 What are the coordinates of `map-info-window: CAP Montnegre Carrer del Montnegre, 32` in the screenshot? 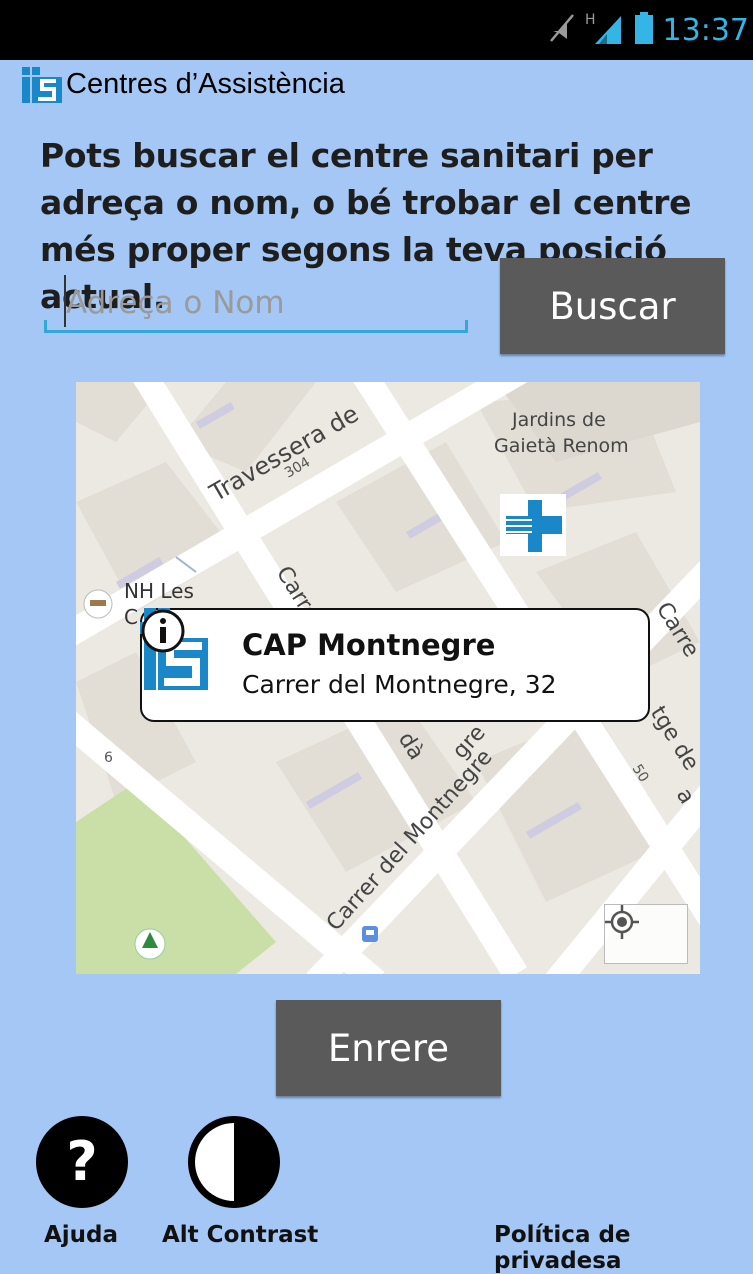 It's located at (396, 666).